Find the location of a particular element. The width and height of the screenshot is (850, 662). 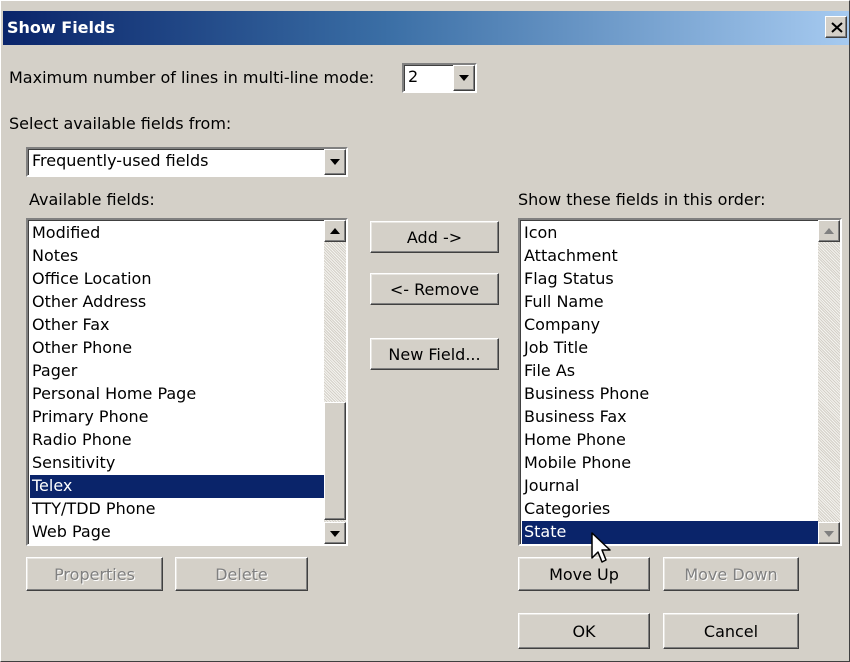

close-button is located at coordinates (836, 27).